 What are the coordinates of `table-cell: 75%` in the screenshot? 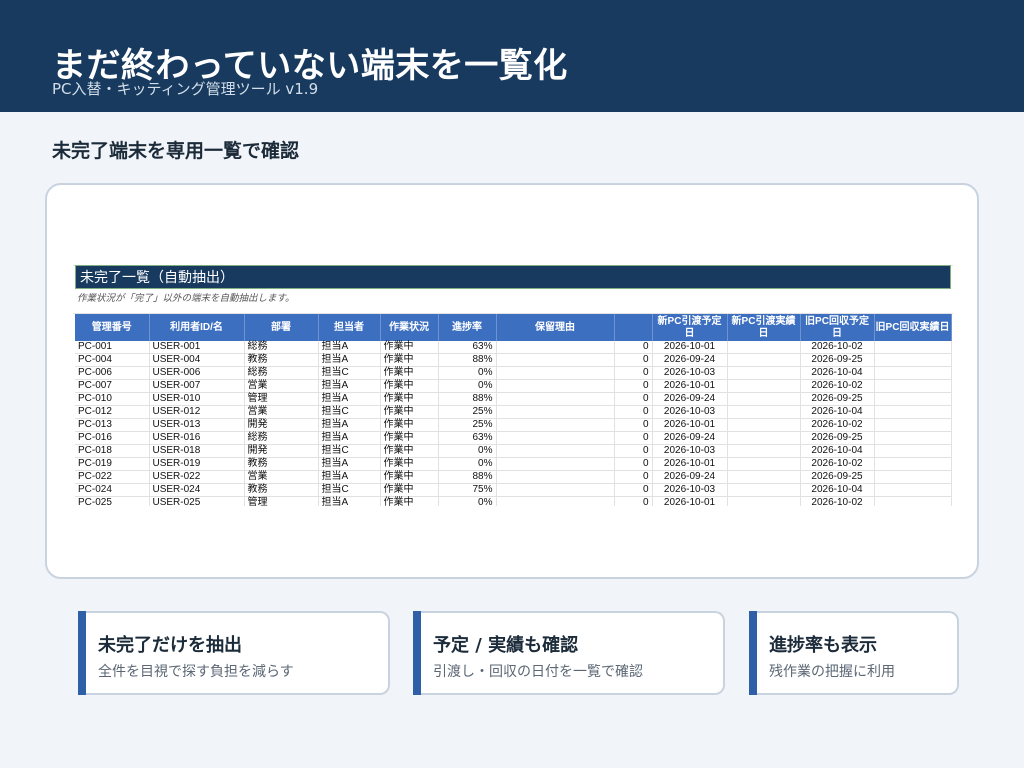 It's located at (467, 490).